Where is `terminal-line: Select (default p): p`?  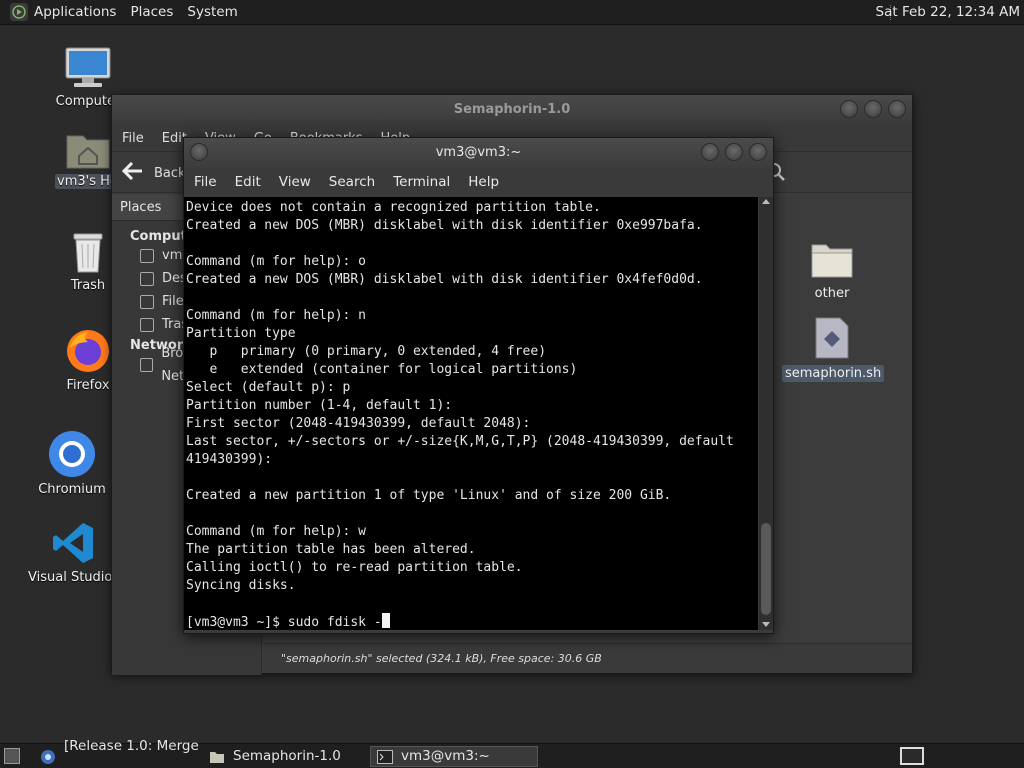 terminal-line: Select (default p): p is located at coordinates (268, 387).